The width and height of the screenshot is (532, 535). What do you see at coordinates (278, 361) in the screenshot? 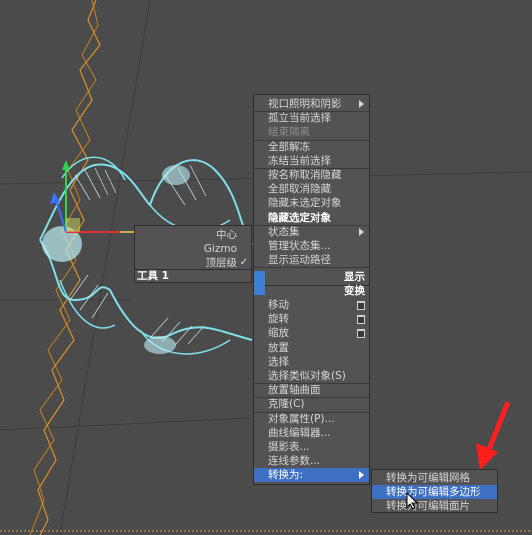
I see `quad-main-bottom-item-label: 选择` at bounding box center [278, 361].